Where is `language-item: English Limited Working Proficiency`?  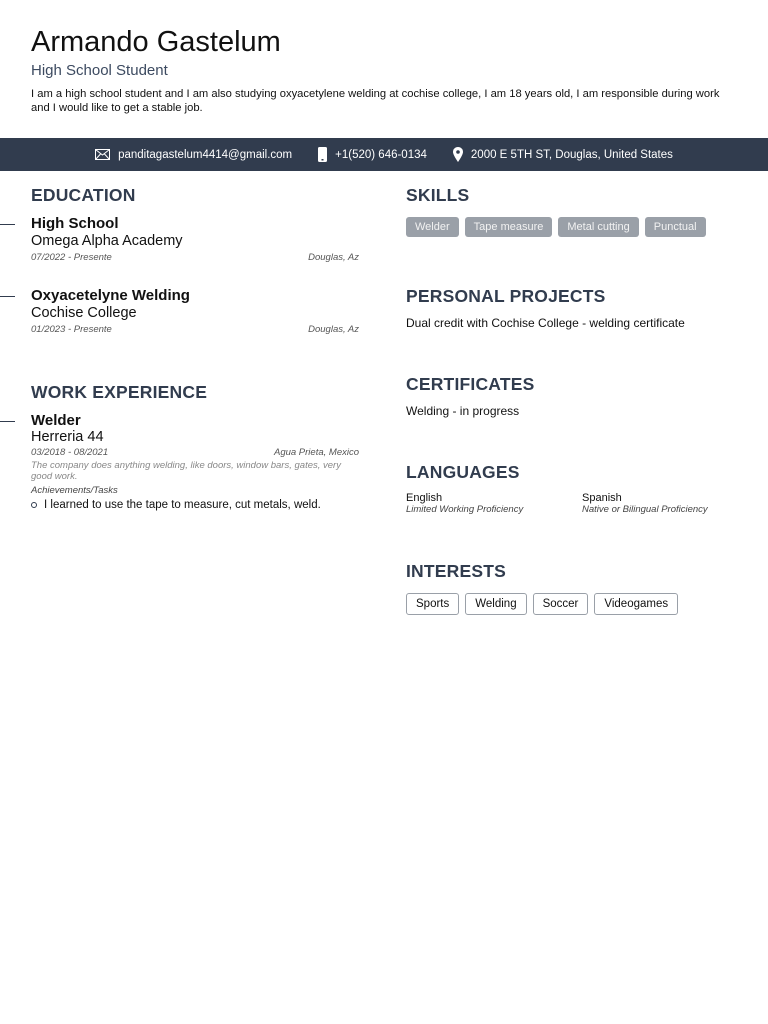 language-item: English Limited Working Proficiency is located at coordinates (464, 503).